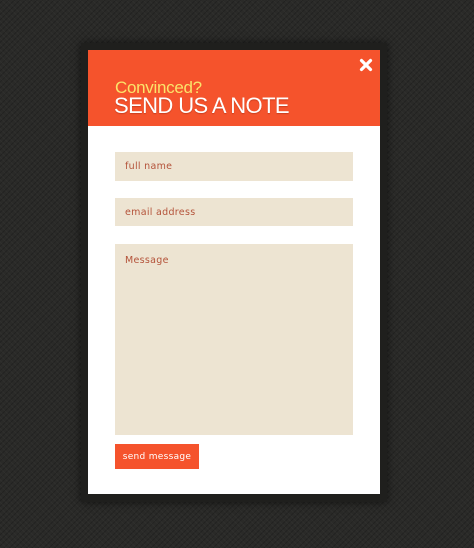  I want to click on modal-title: SEND US A NOTE, so click(202, 105).